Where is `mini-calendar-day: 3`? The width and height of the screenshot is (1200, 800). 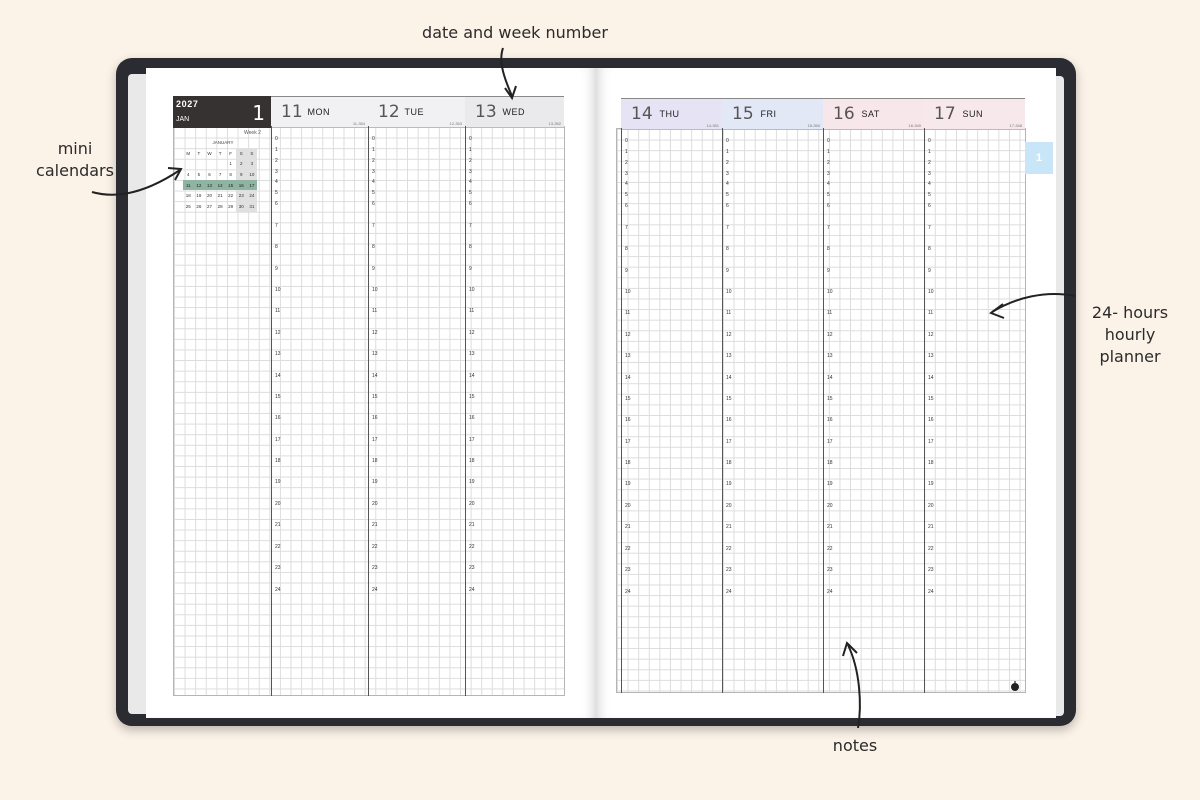
mini-calendar-day: 3 is located at coordinates (252, 164).